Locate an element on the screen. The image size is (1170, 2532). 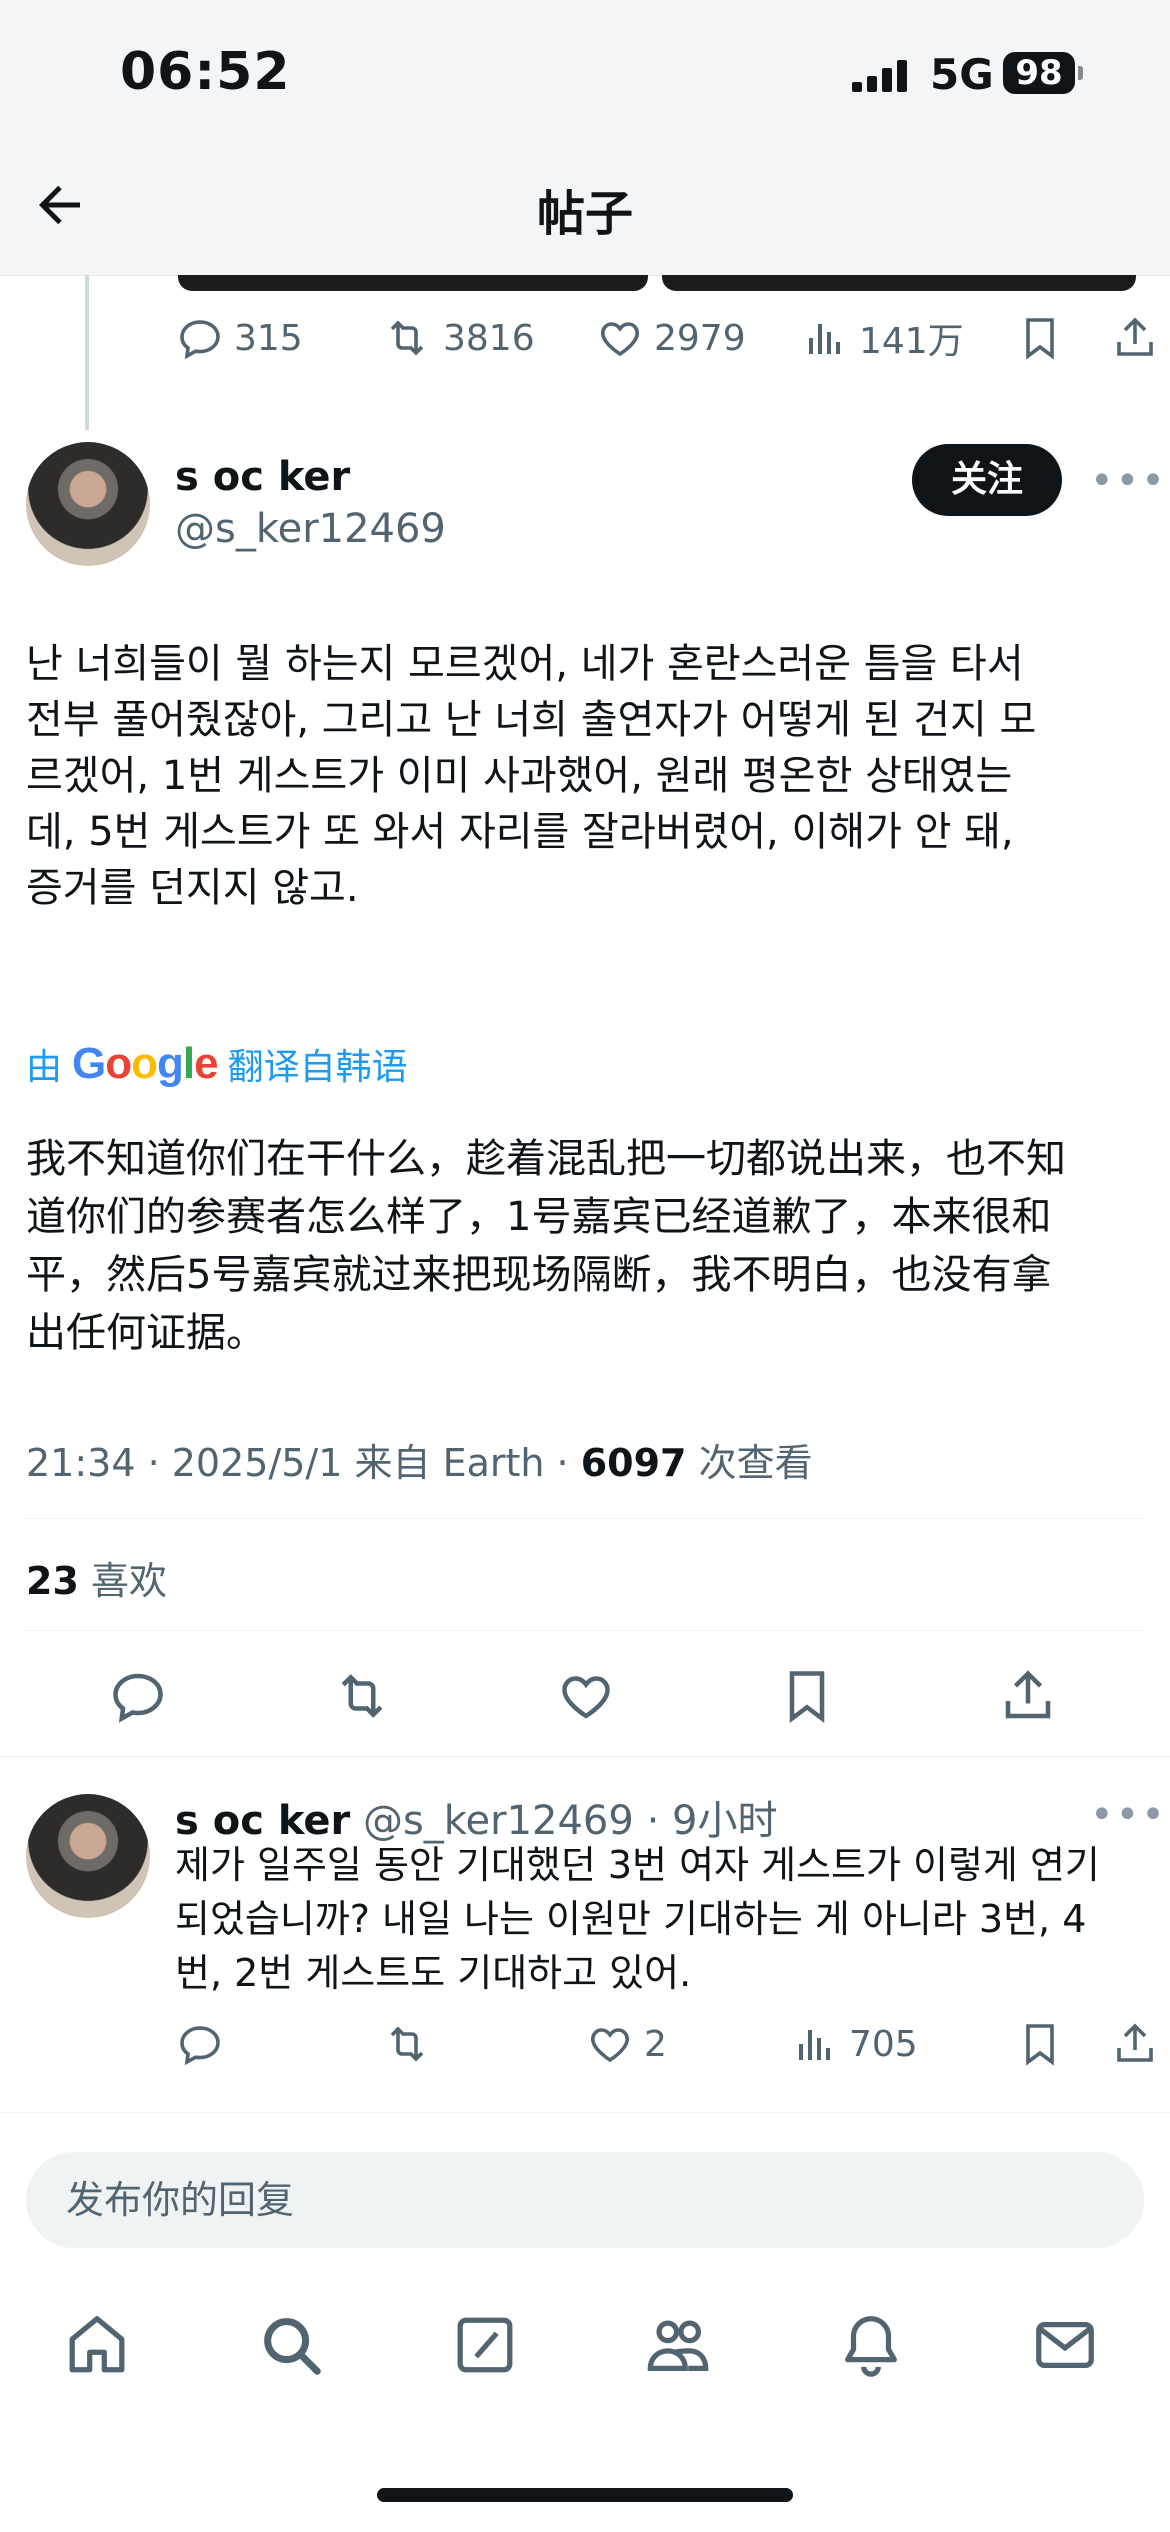
reply-count: 315 is located at coordinates (268, 338).